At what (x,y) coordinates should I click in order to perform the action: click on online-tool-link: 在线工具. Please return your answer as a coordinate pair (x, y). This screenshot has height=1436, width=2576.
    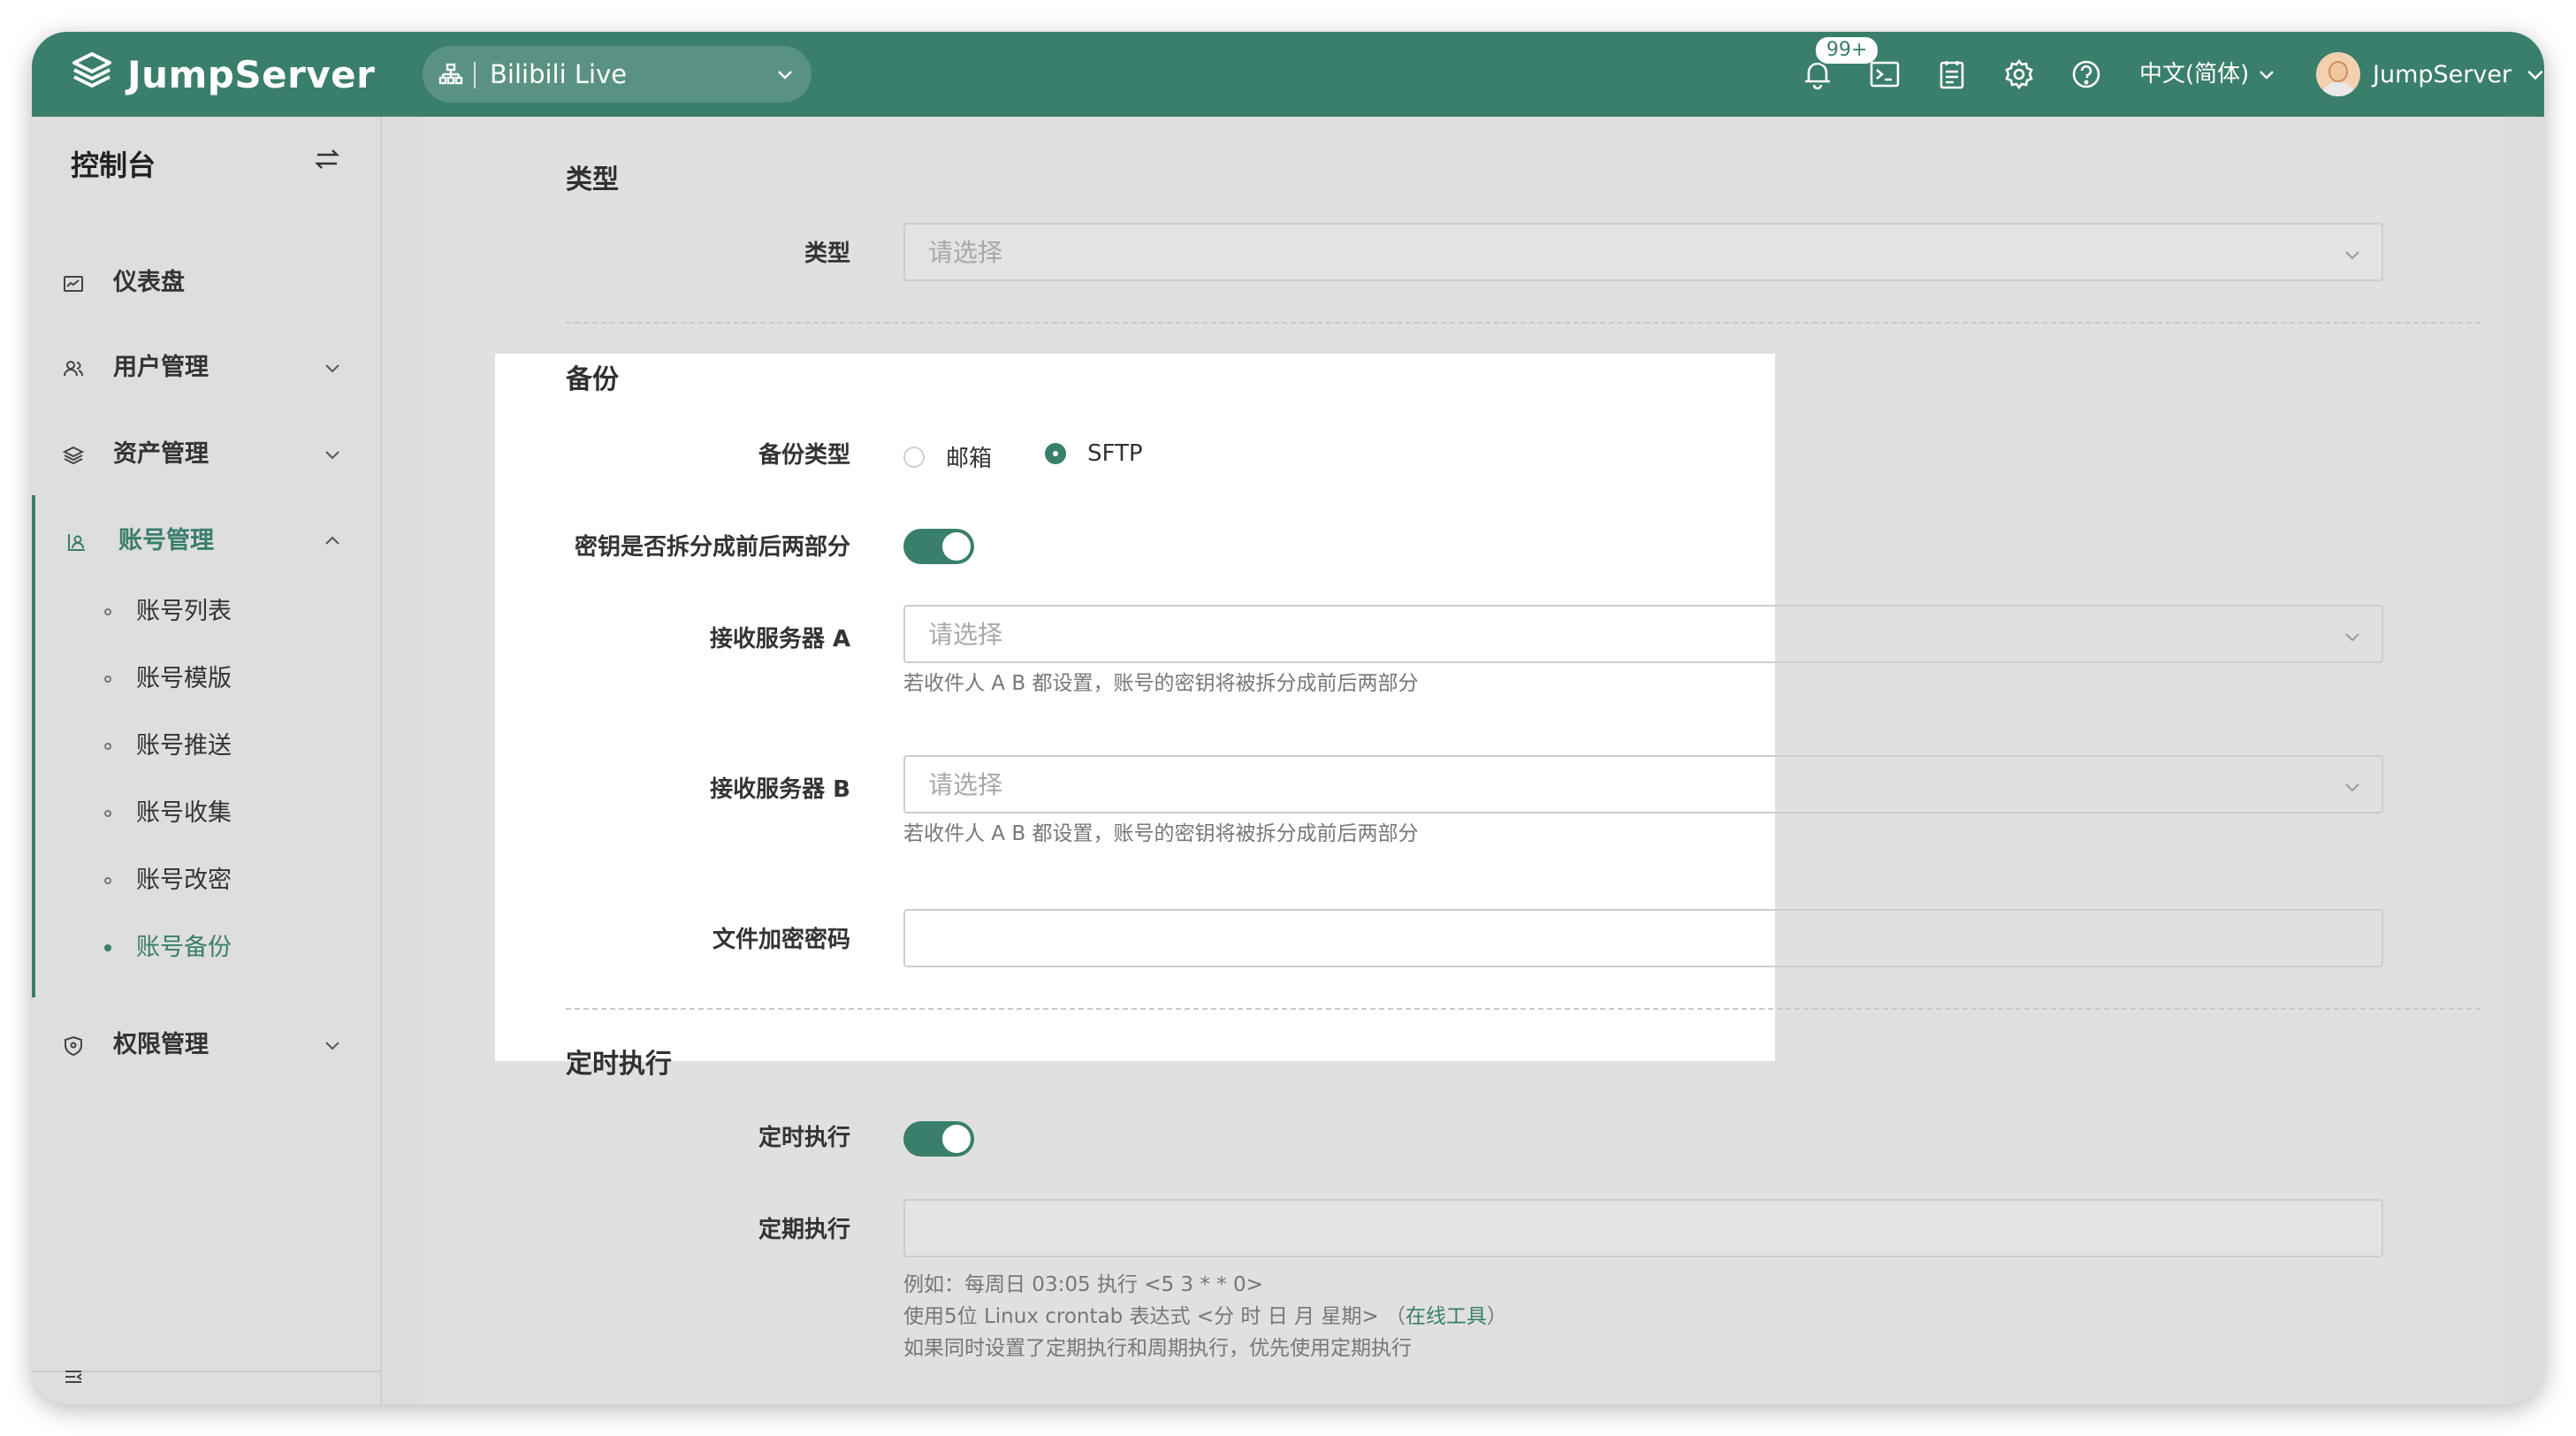
    Looking at the image, I should click on (1446, 1316).